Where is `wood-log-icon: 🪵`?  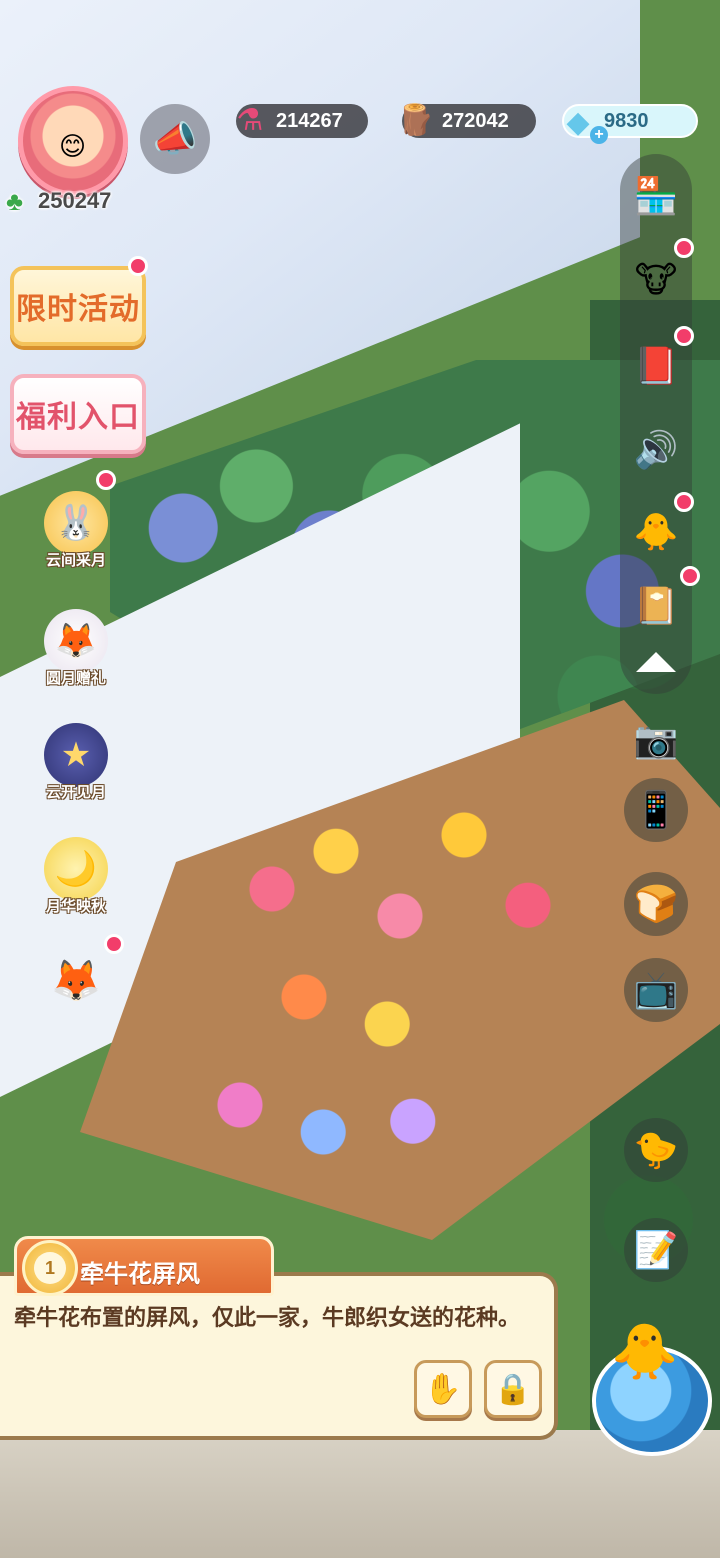 wood-log-icon: 🪵 is located at coordinates (416, 120).